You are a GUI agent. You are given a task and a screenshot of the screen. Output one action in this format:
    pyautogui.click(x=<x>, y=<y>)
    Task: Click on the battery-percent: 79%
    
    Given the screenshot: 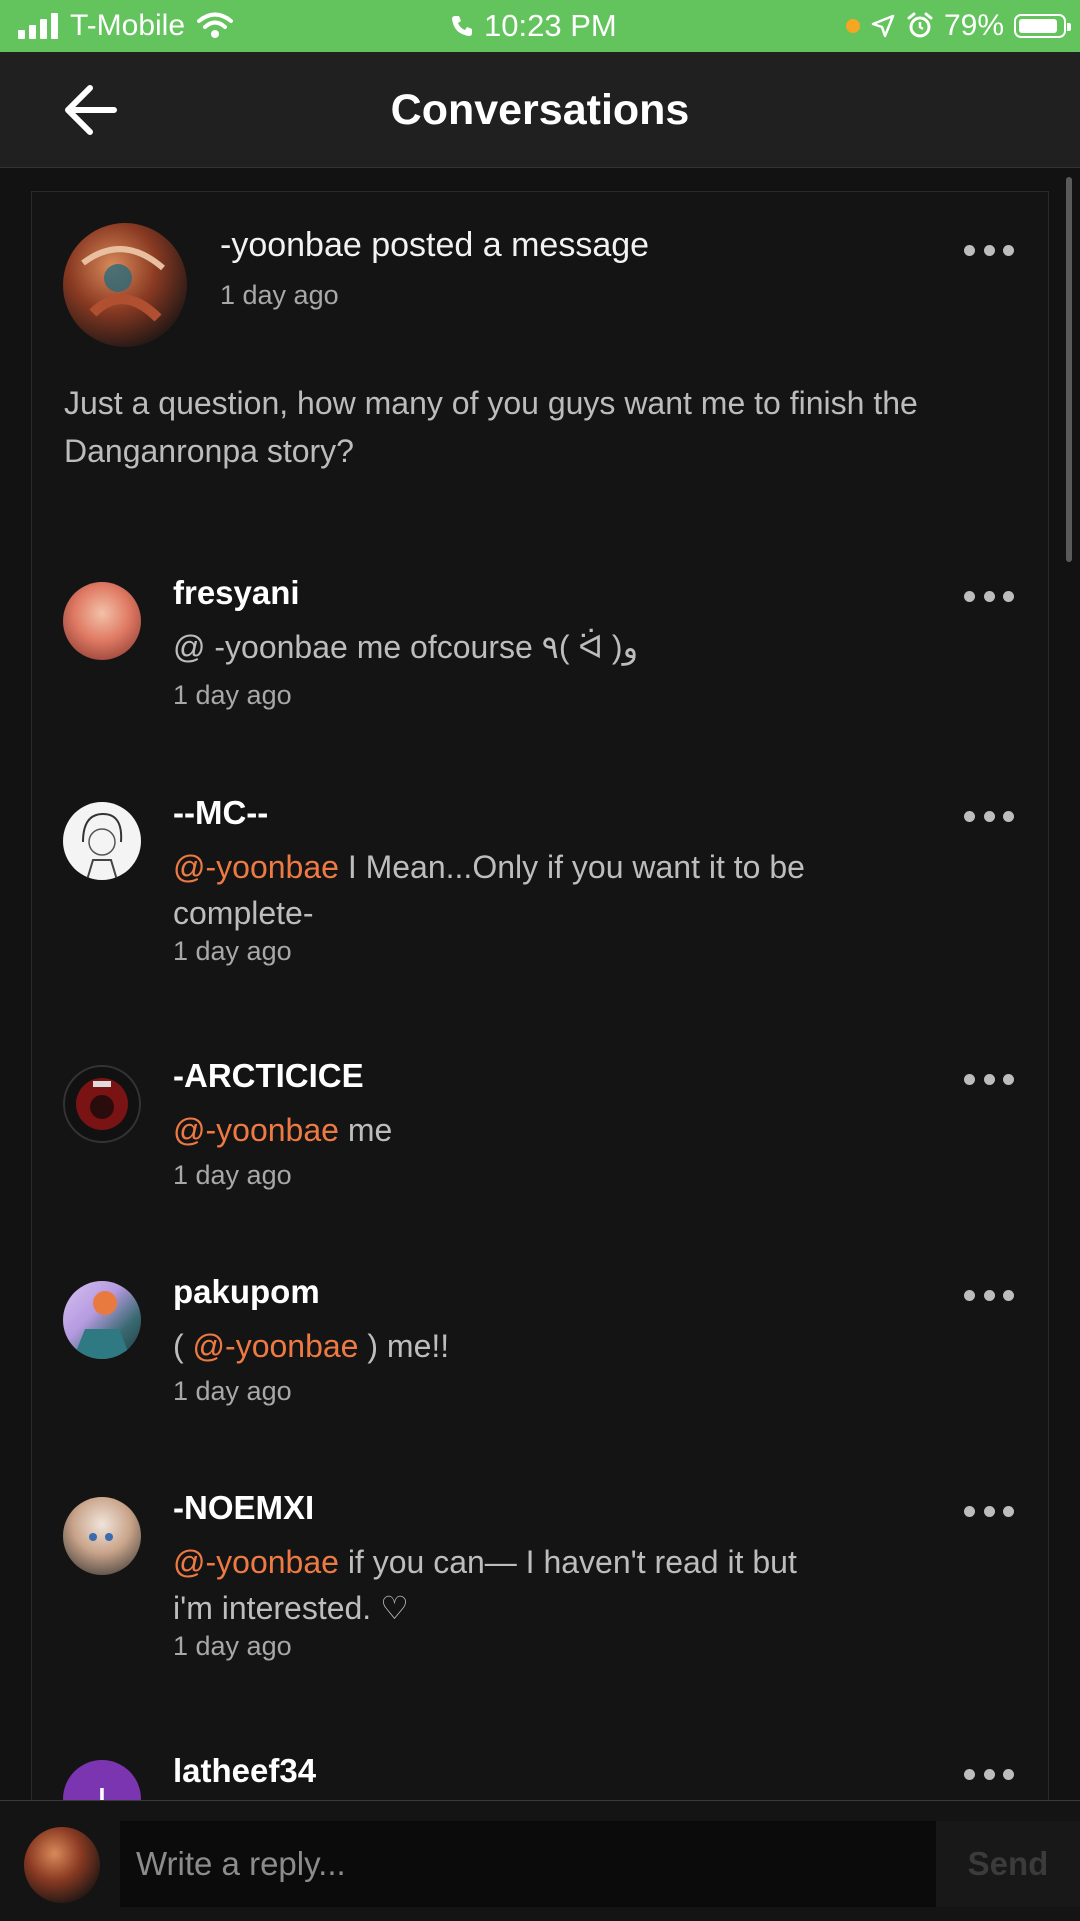 What is the action you would take?
    pyautogui.click(x=973, y=25)
    